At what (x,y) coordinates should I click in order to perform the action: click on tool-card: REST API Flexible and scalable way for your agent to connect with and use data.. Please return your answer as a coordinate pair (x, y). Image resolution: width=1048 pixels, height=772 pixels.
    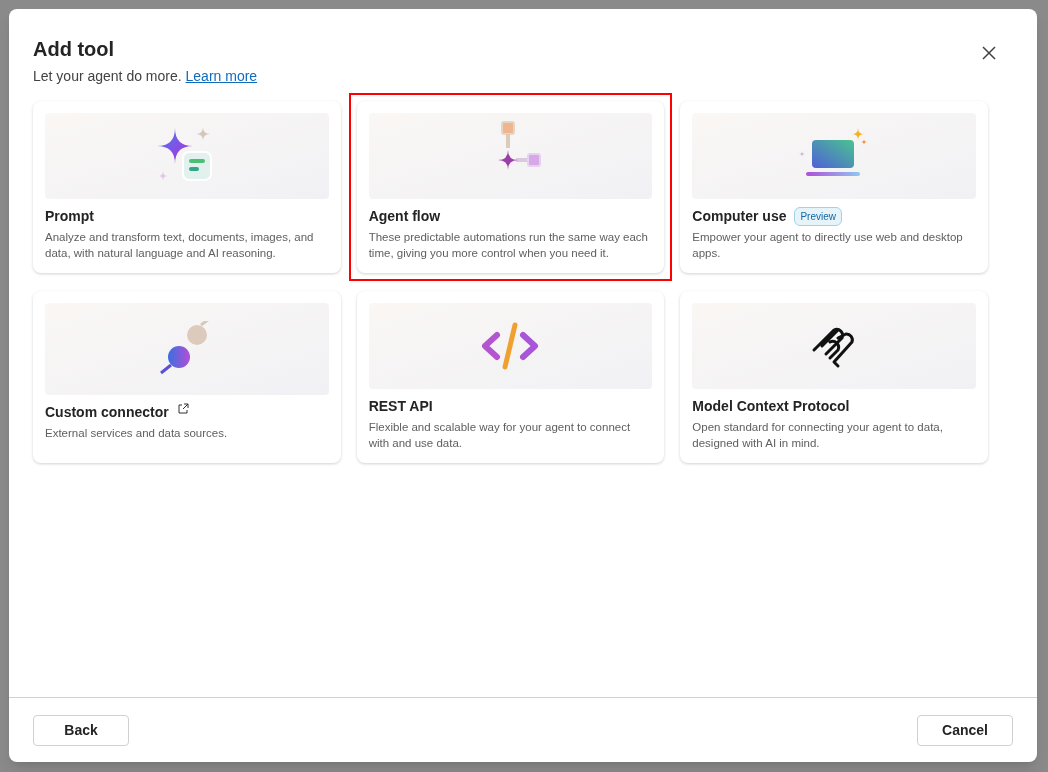
    Looking at the image, I should click on (510, 377).